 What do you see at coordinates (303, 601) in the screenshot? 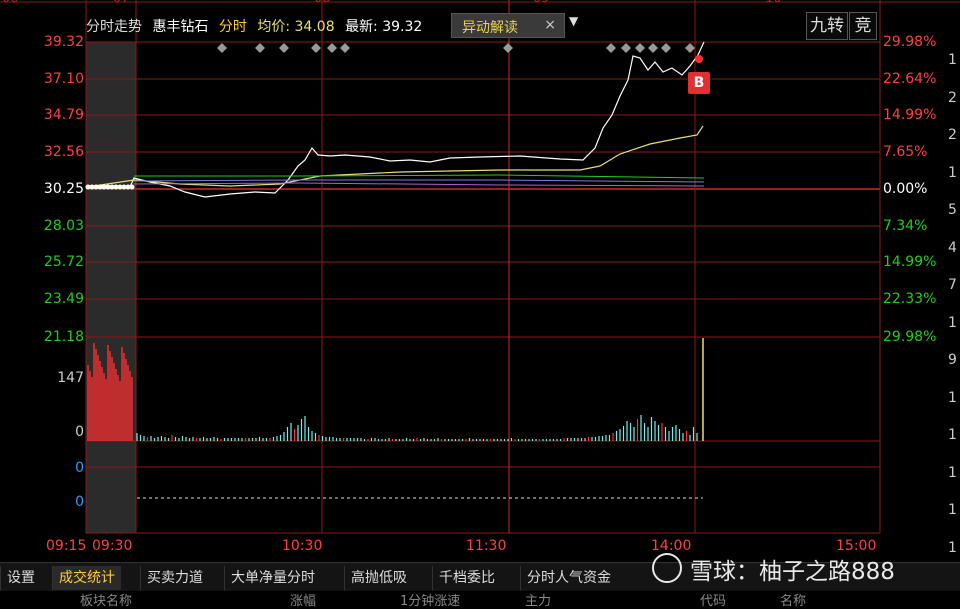
I see `table-header-cell: 涨幅` at bounding box center [303, 601].